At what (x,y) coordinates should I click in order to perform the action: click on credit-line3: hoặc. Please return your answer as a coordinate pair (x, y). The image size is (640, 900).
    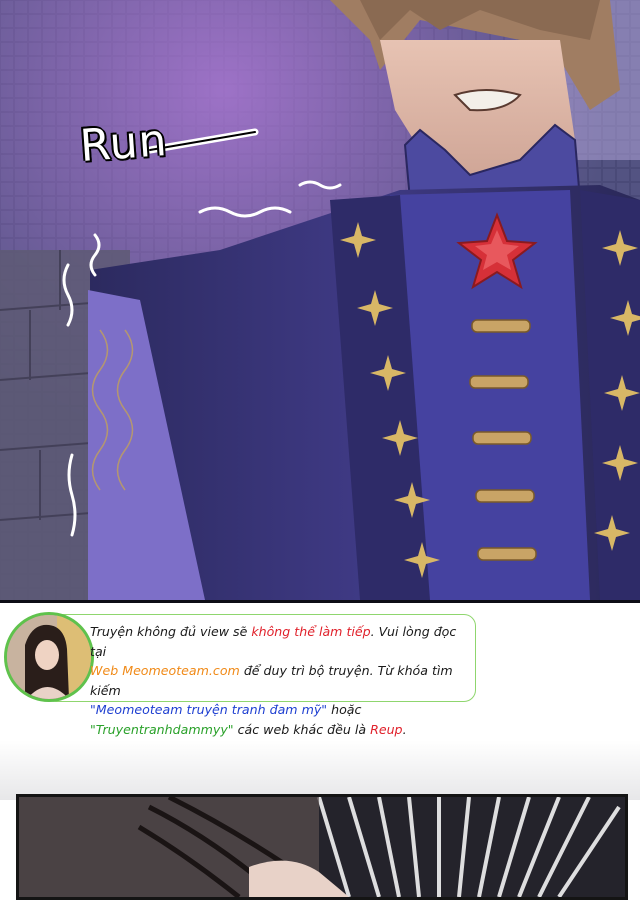
    Looking at the image, I should click on (344, 709).